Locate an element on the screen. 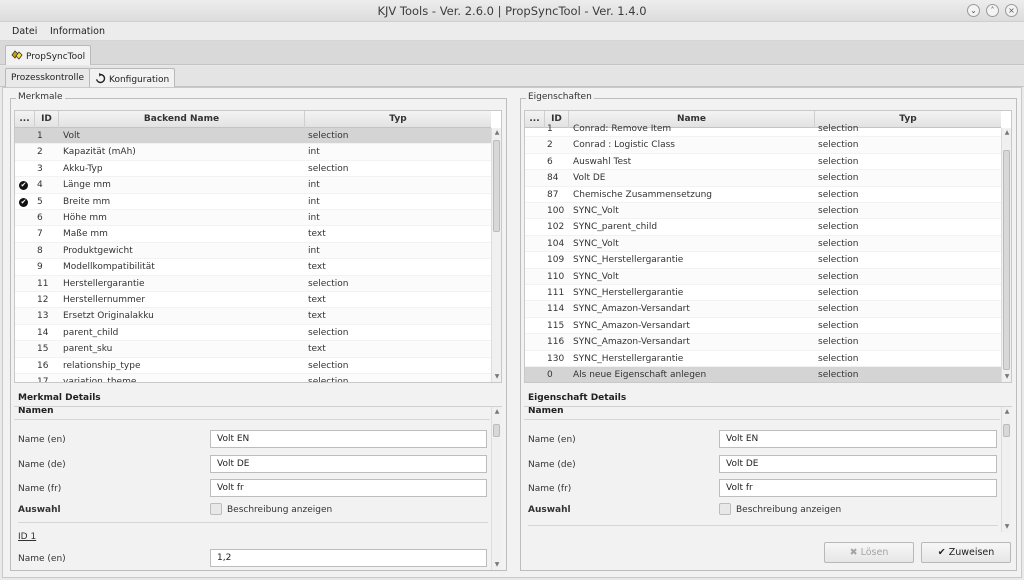  table-row: 14 parent_child selection is located at coordinates (253, 333).